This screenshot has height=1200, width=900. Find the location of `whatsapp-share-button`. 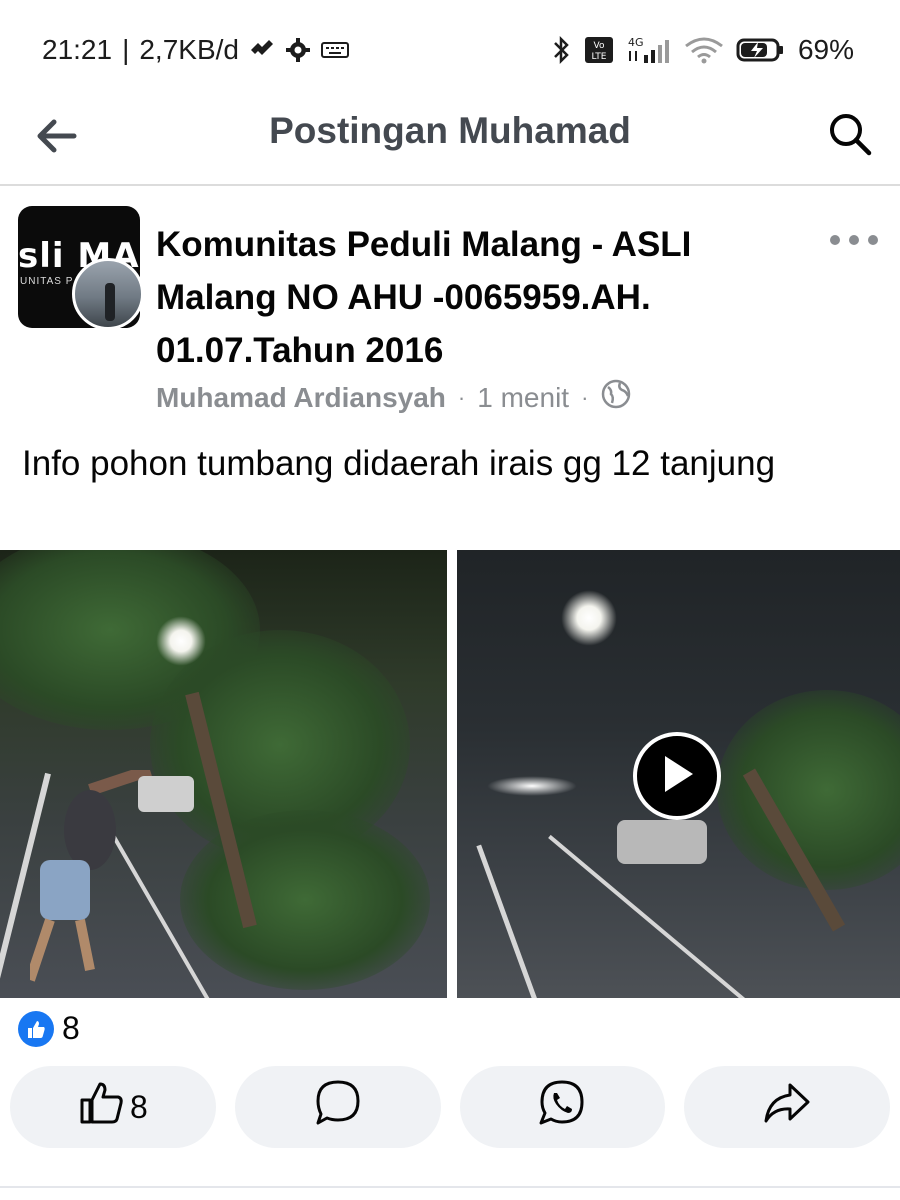

whatsapp-share-button is located at coordinates (562, 1107).